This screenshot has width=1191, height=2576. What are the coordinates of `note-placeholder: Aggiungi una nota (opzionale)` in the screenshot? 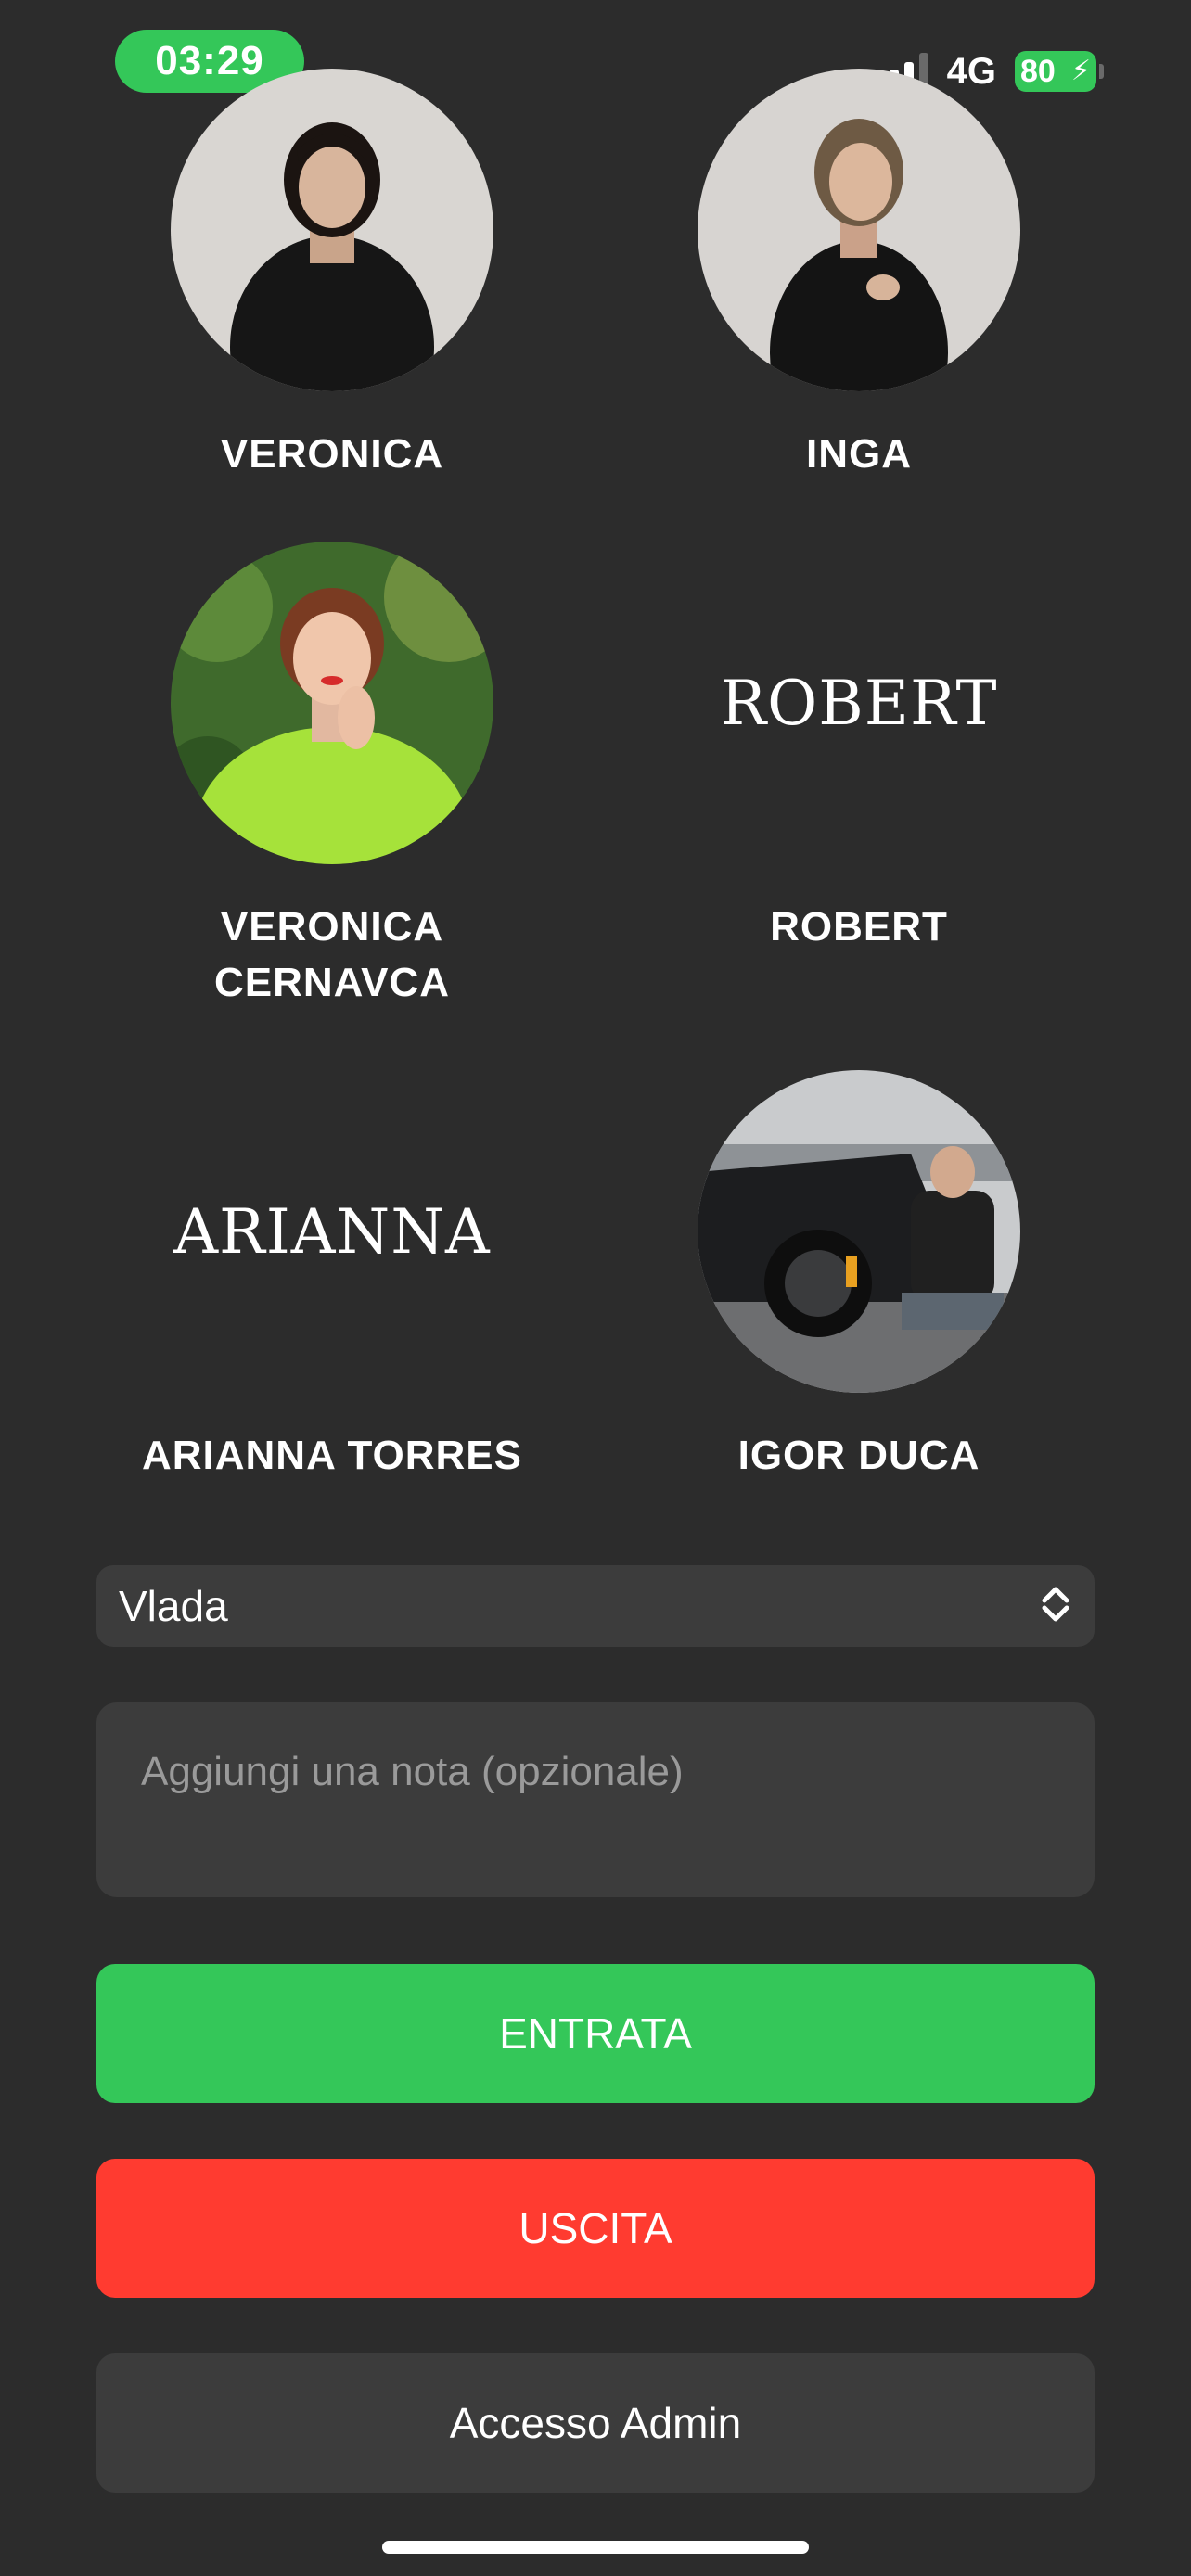 It's located at (412, 1772).